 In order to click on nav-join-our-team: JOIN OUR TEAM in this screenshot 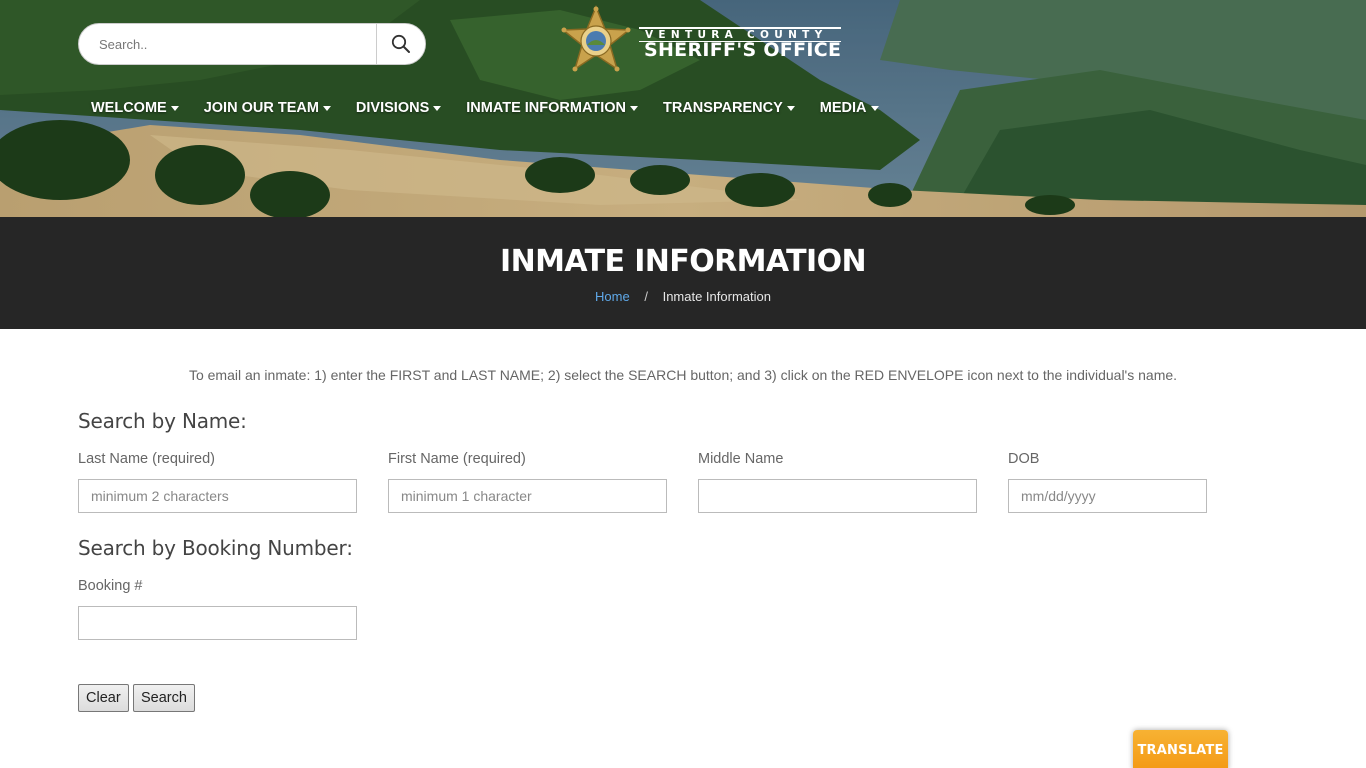, I will do `click(267, 108)`.